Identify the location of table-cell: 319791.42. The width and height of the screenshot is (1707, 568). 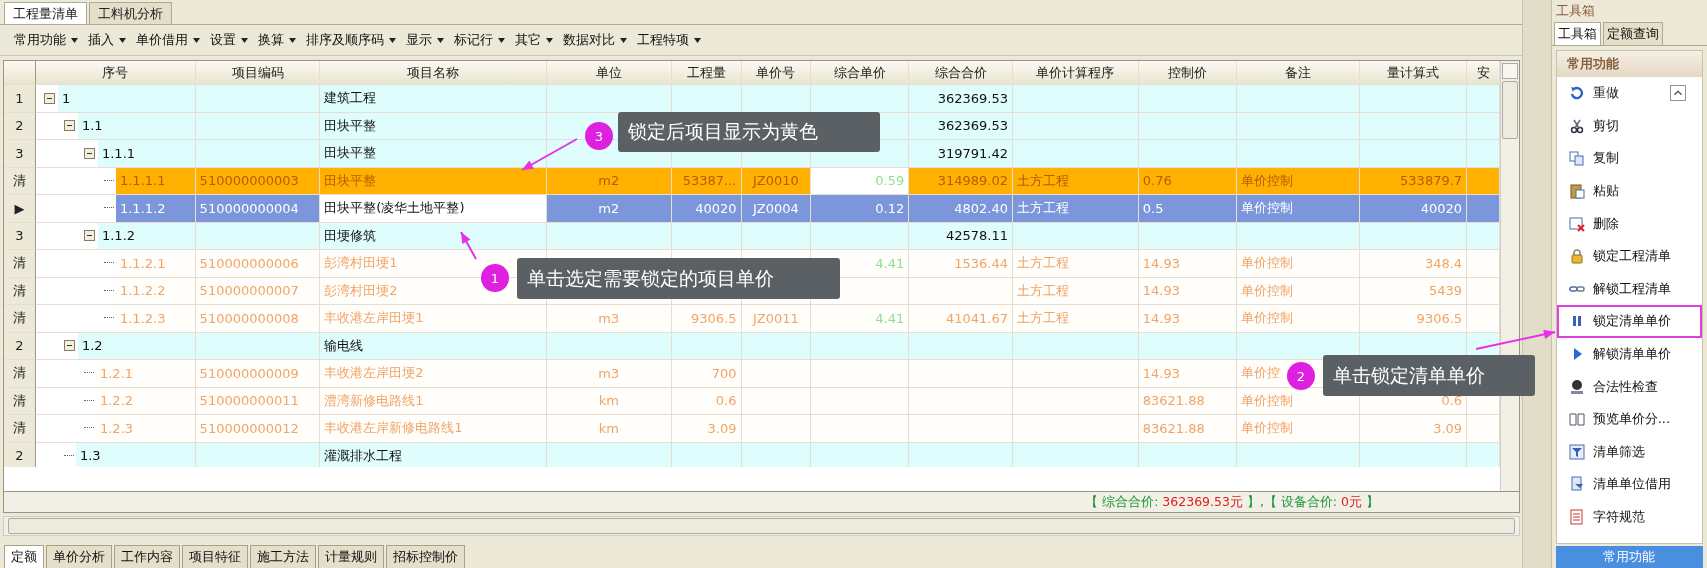
(961, 154).